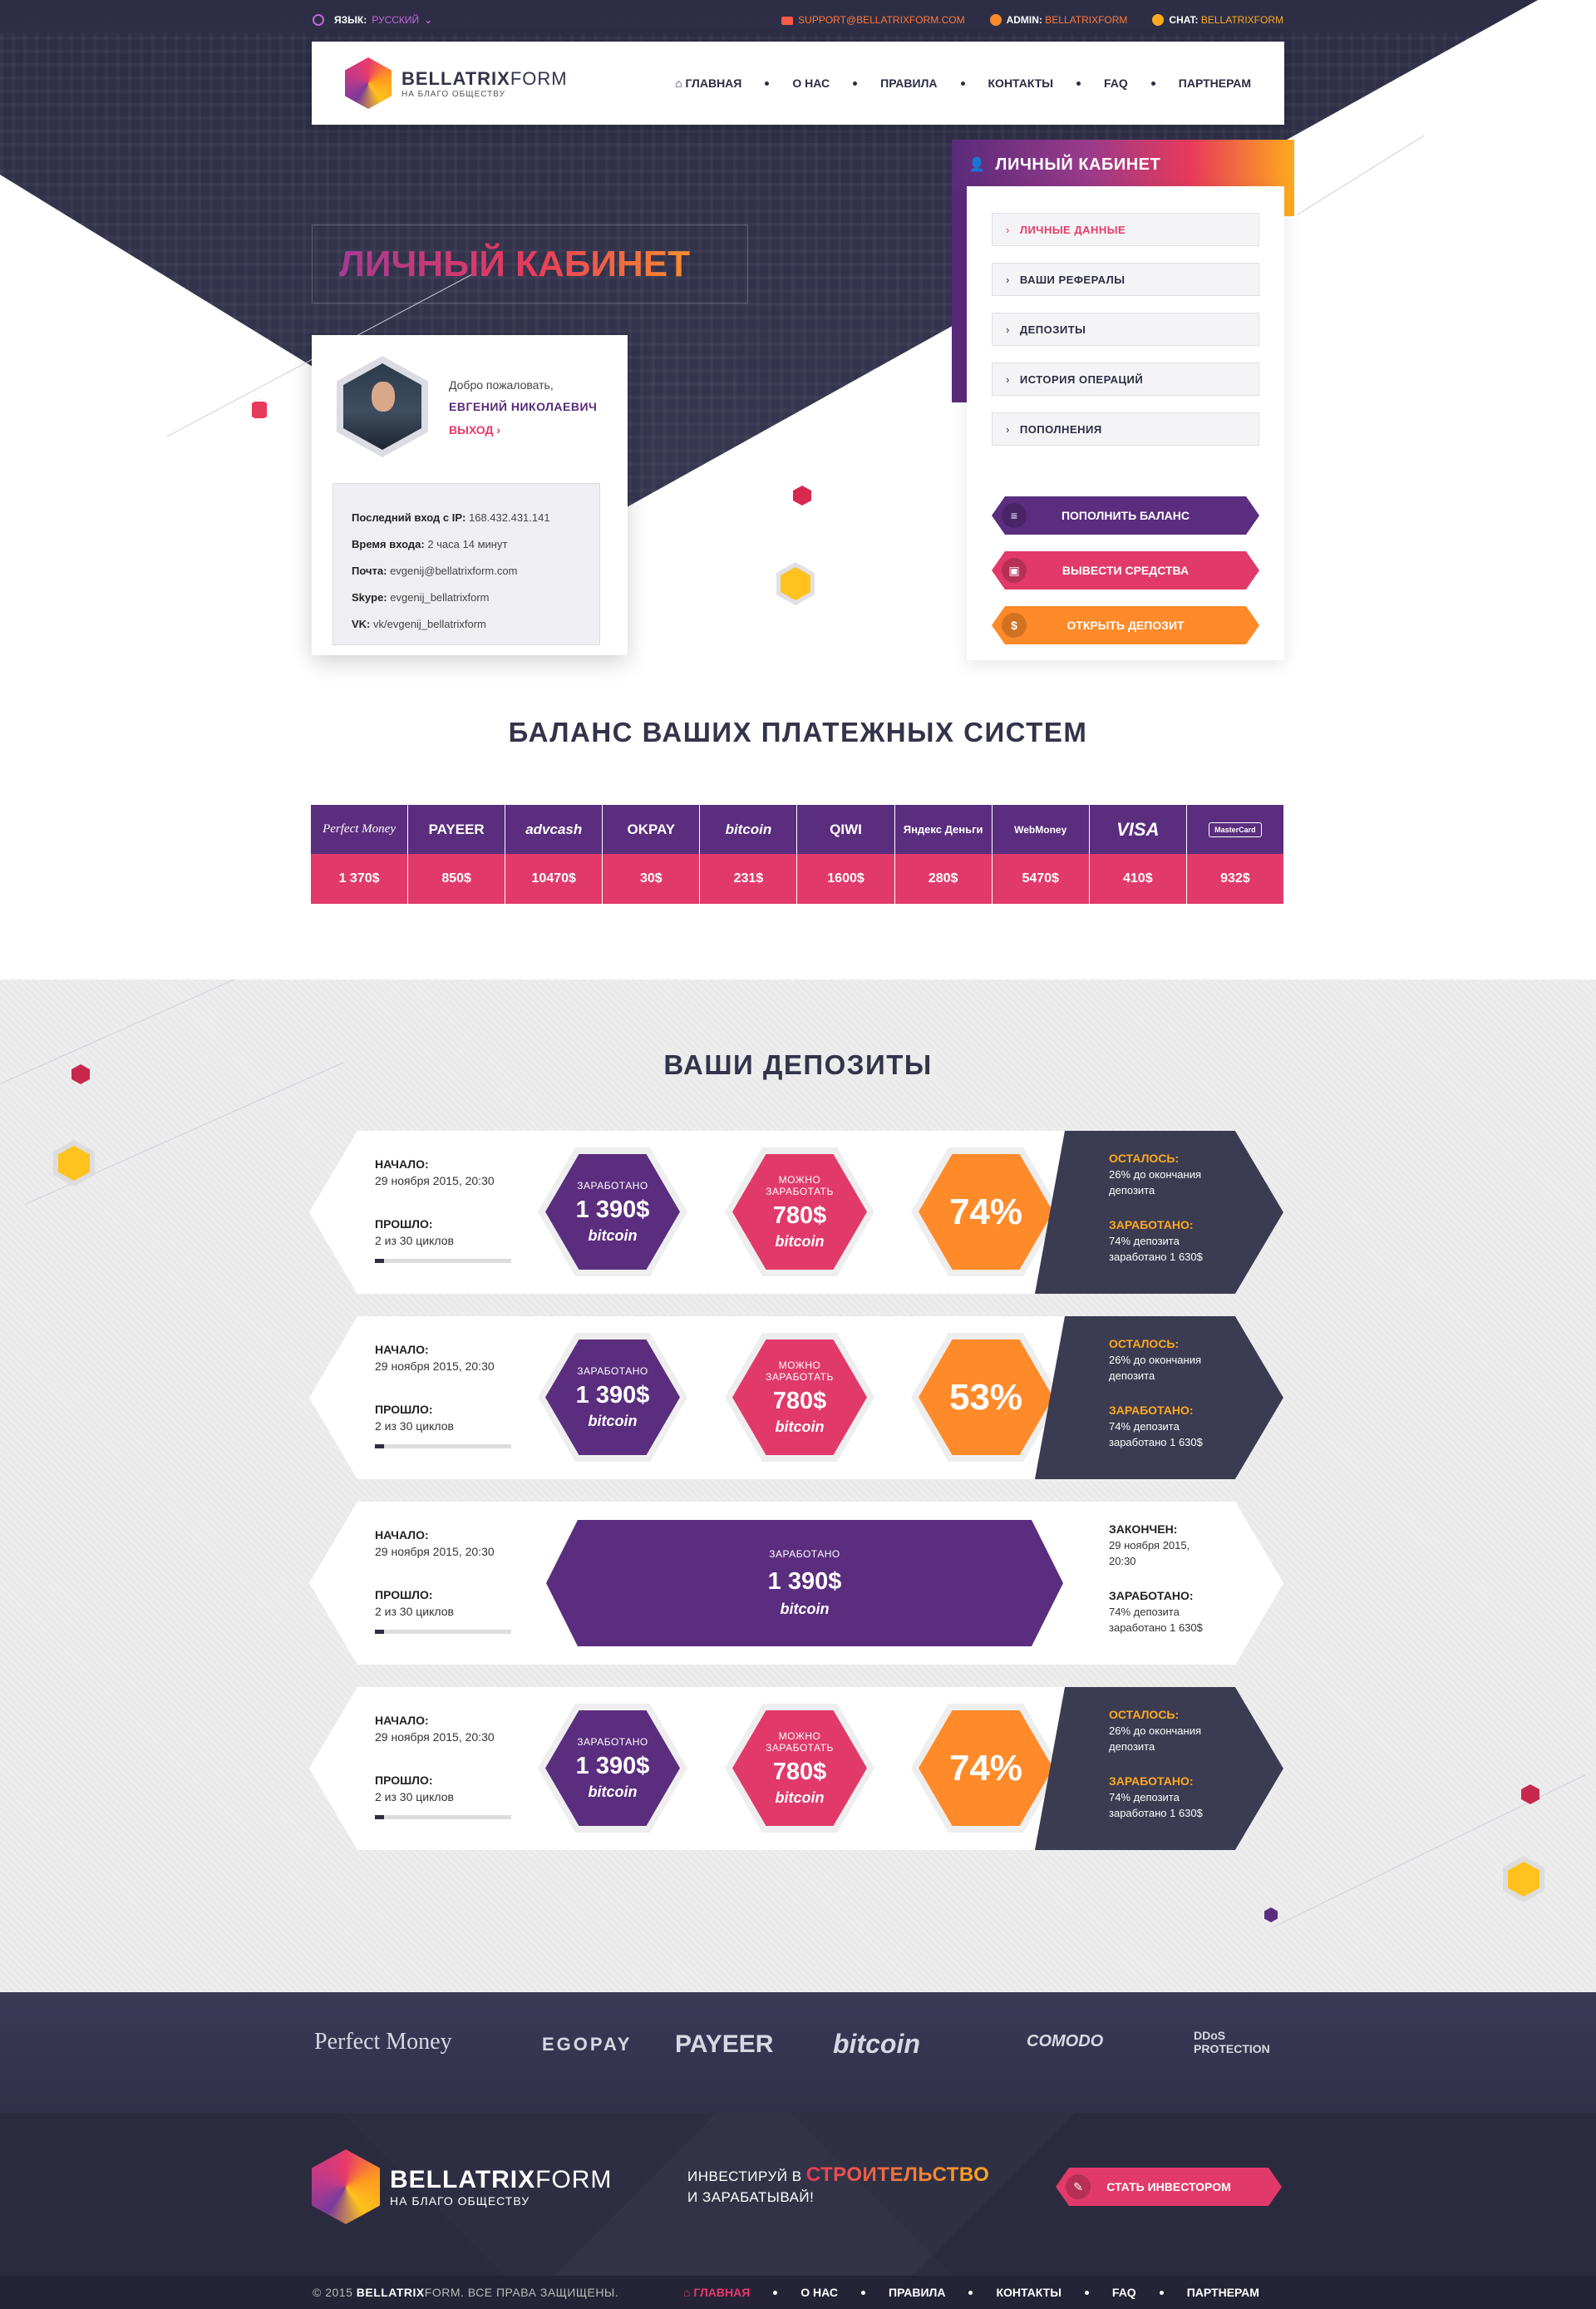 Image resolution: width=1596 pixels, height=2309 pixels. Describe the element at coordinates (1040, 879) in the screenshot. I see `balance-value: 5470$` at that location.